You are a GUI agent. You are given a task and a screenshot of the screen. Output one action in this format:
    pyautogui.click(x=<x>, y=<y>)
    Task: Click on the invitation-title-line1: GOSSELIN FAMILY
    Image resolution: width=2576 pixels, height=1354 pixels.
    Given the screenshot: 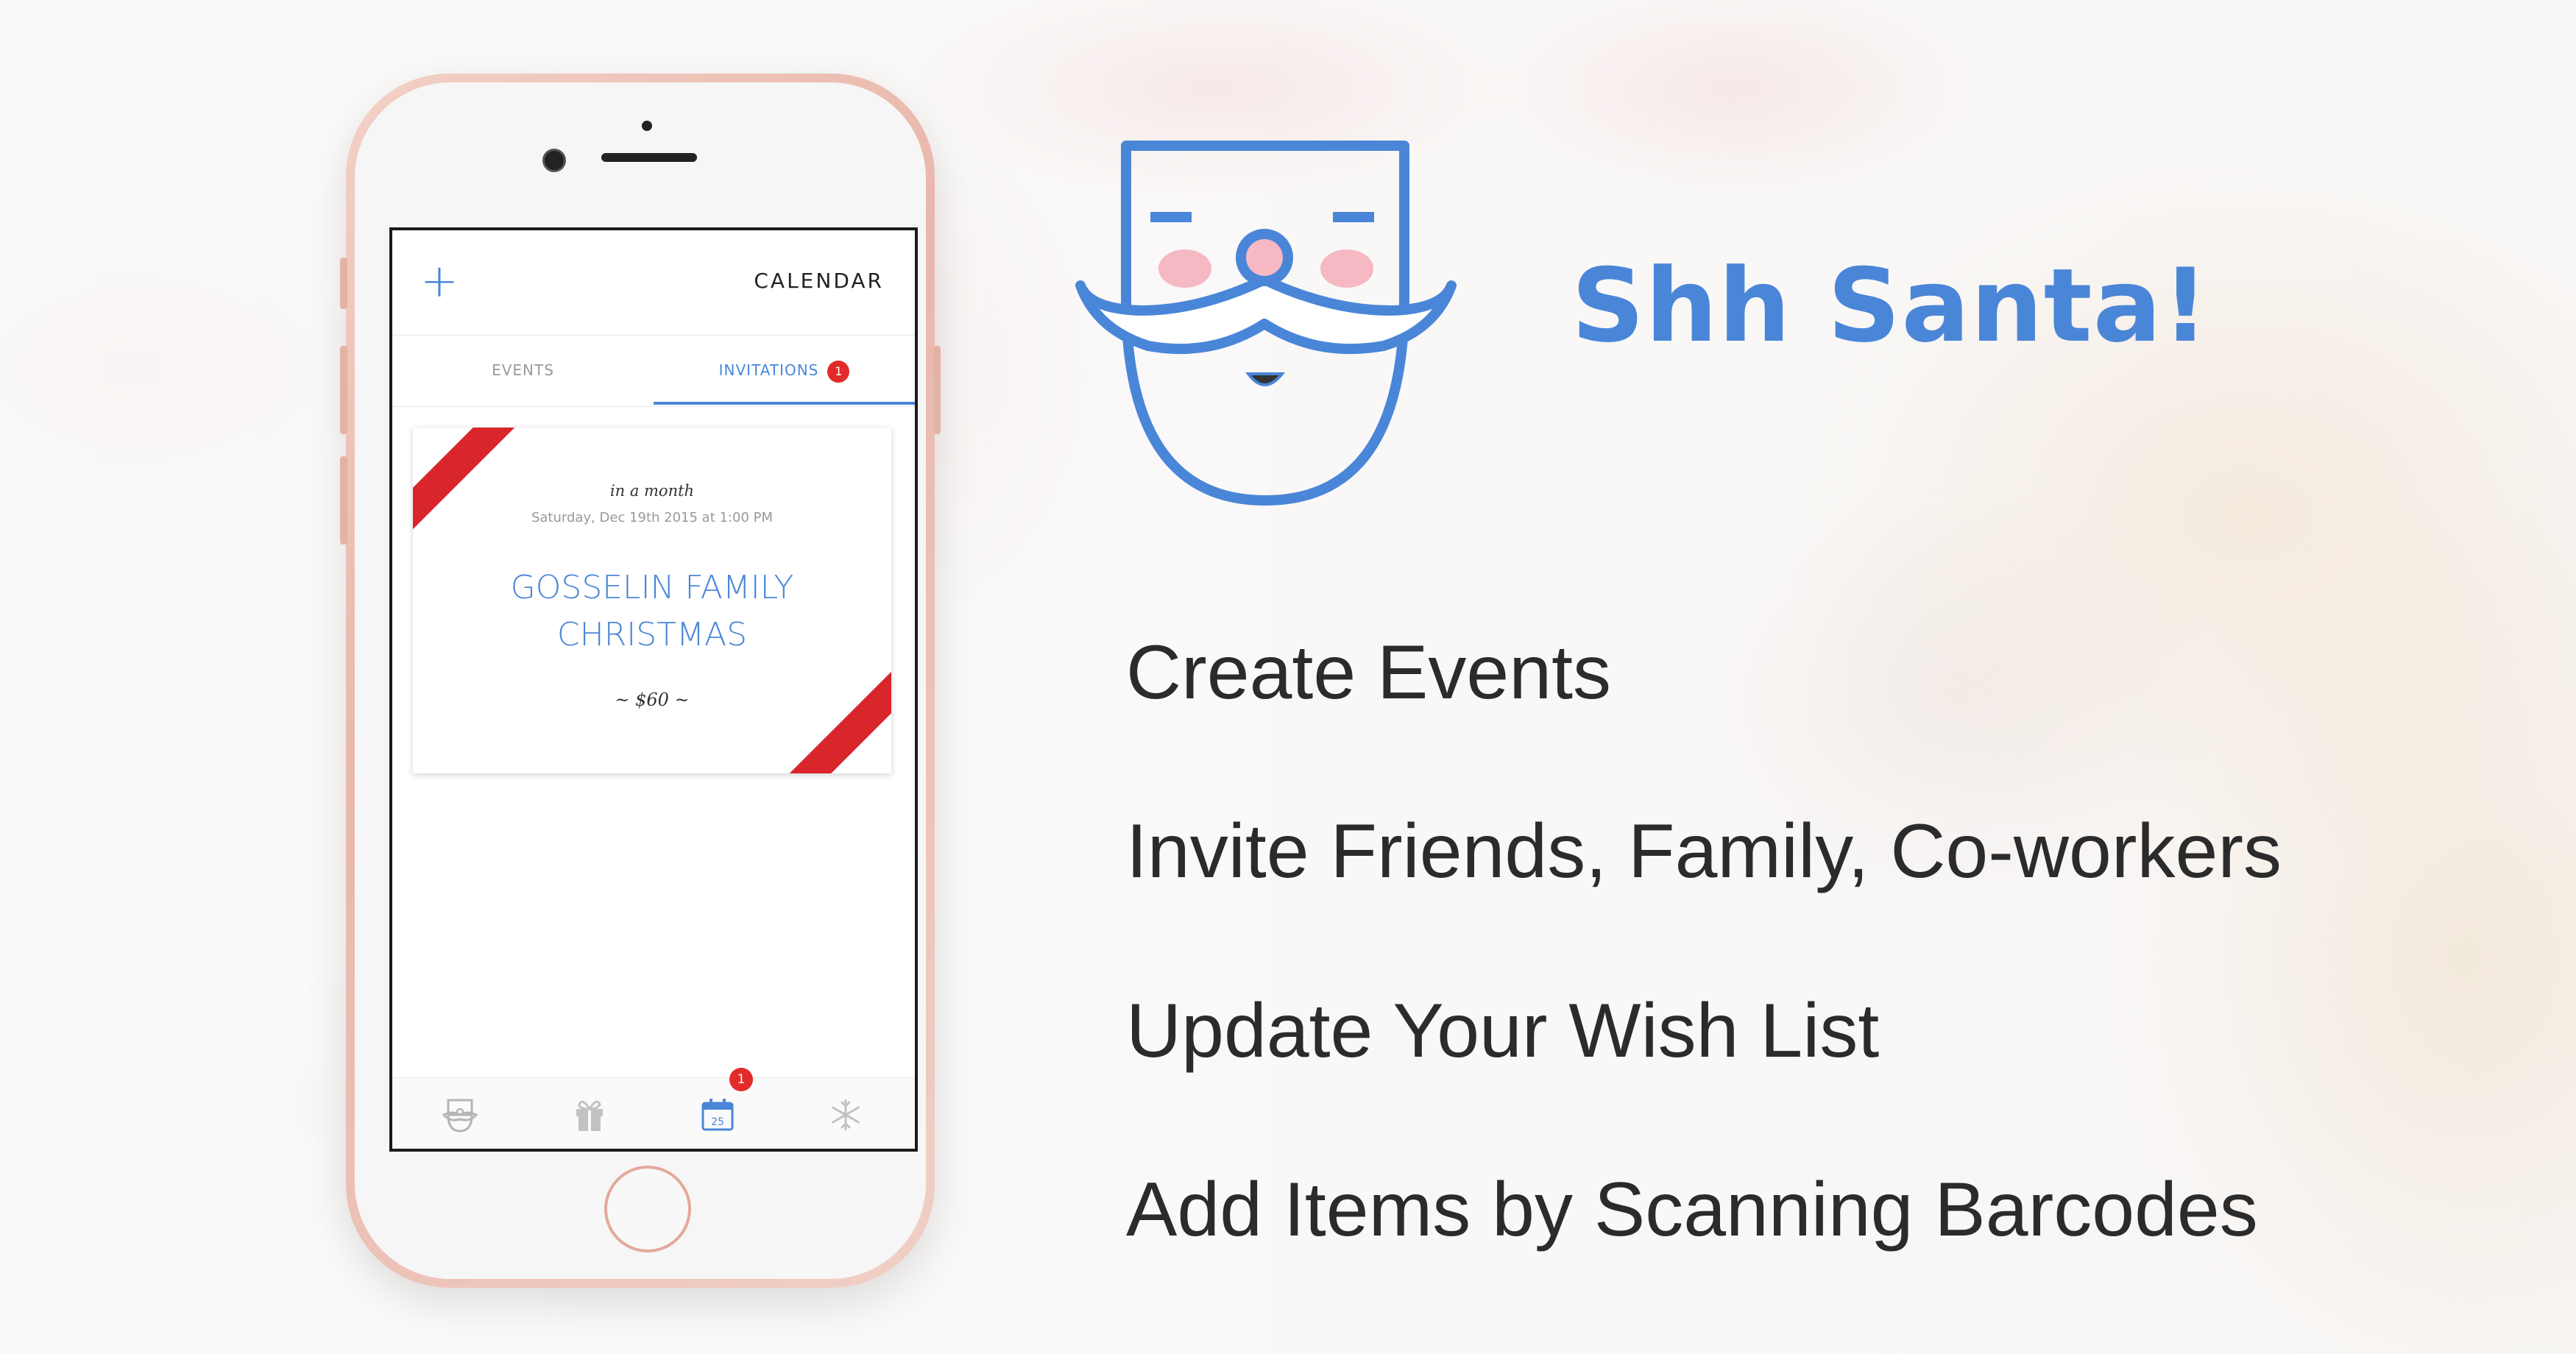 What is the action you would take?
    pyautogui.click(x=652, y=587)
    